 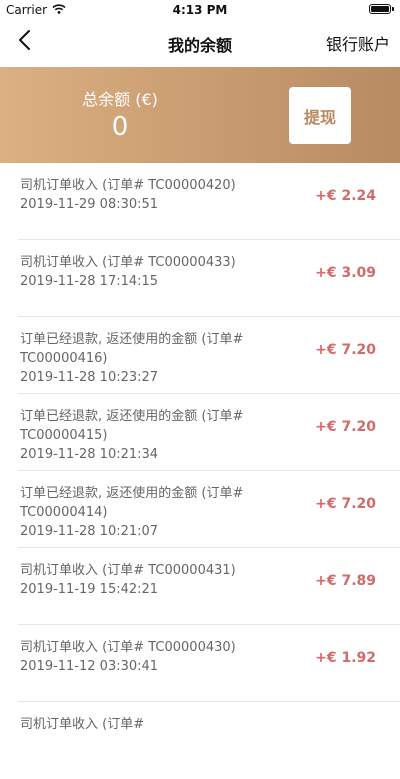 What do you see at coordinates (345, 658) in the screenshot?
I see `transaction-amount: +€ 1.92` at bounding box center [345, 658].